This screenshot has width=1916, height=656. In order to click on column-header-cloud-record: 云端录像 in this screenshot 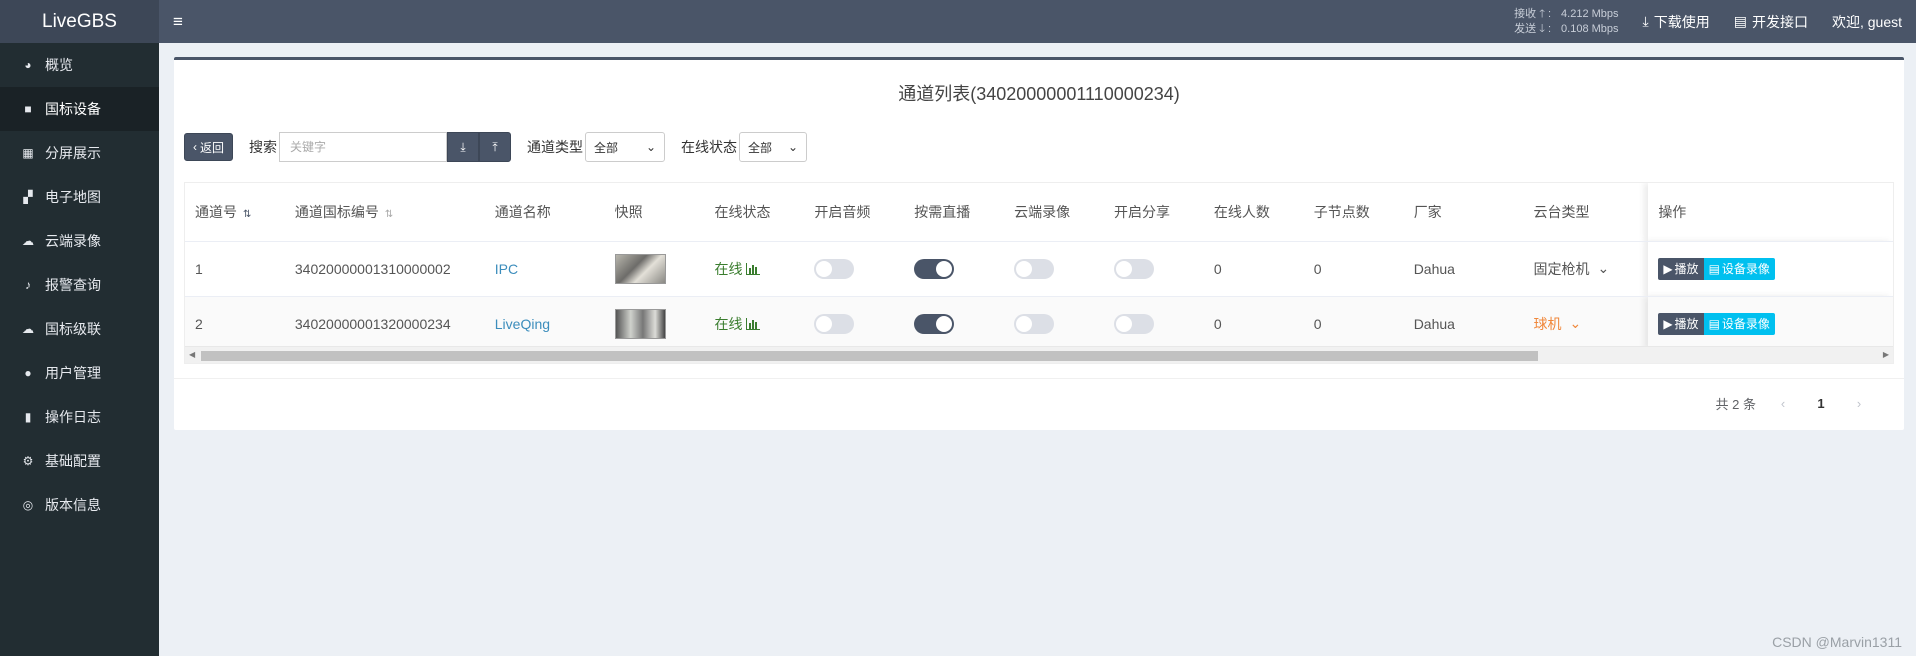, I will do `click(1054, 212)`.